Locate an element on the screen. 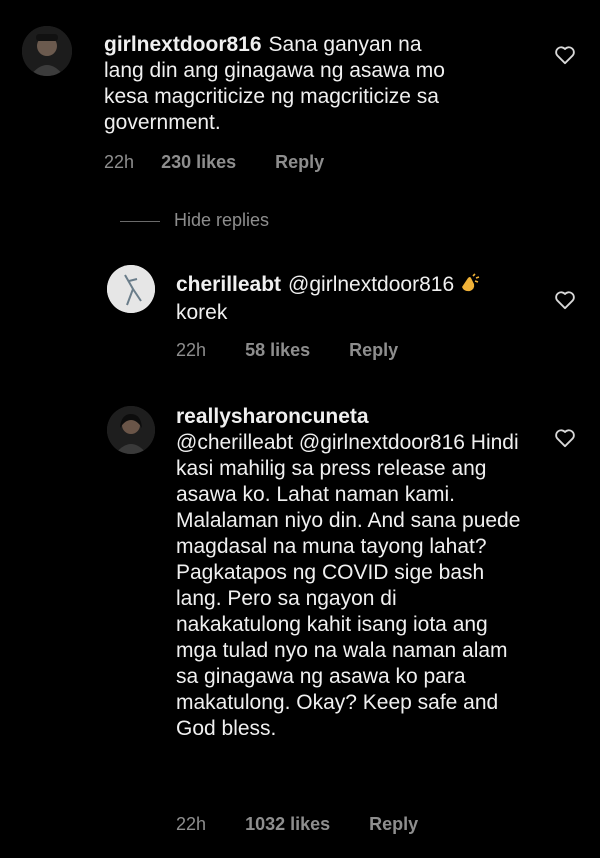 This screenshot has height=858, width=600. likes-count: 230 likes is located at coordinates (198, 162).